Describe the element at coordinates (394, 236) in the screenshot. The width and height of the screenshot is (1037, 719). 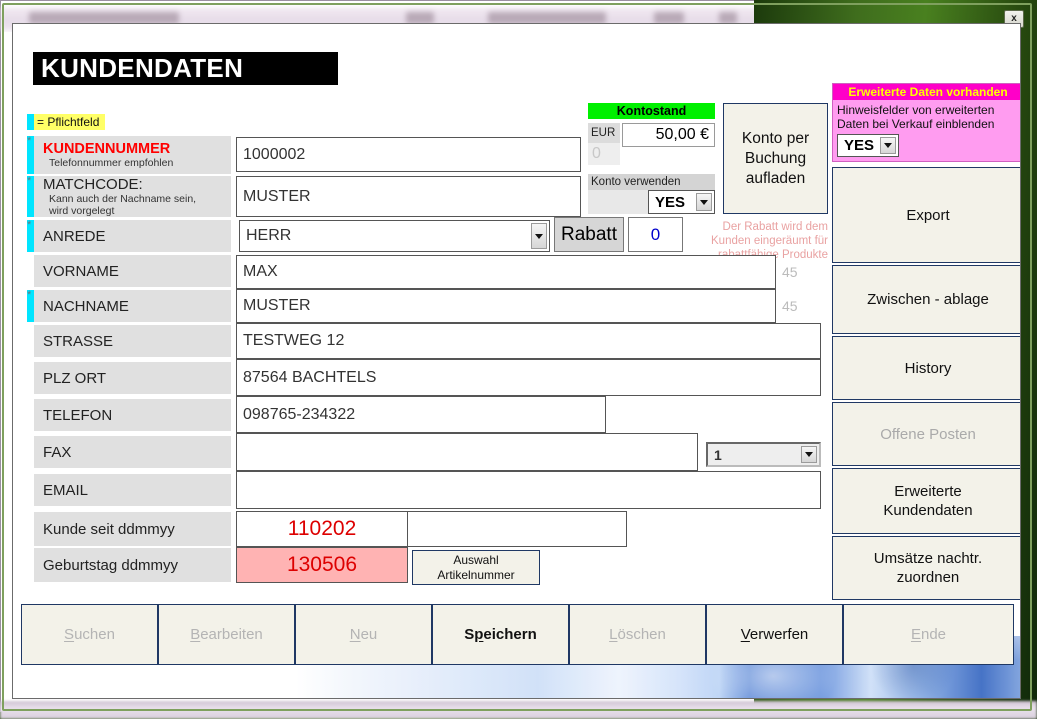
I see `select-anrede: HERR` at that location.